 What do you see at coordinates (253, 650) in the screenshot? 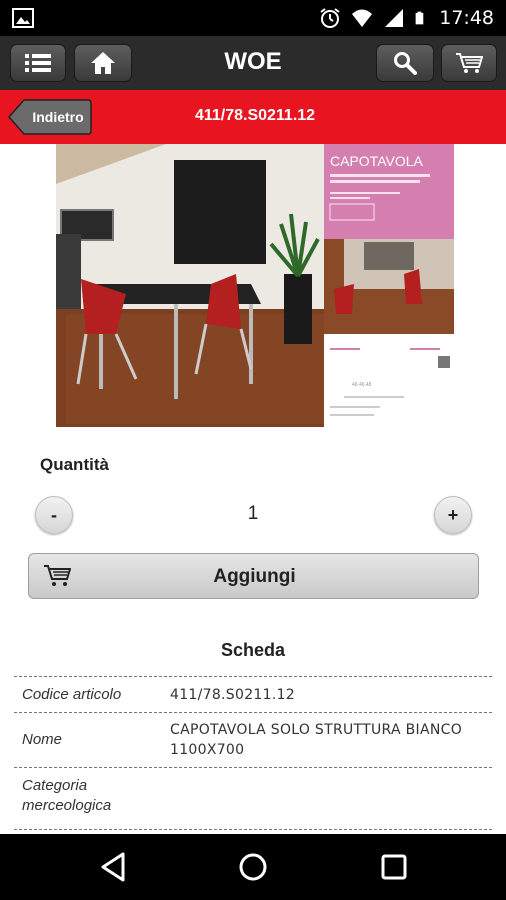
I see `scheda-title: Scheda` at bounding box center [253, 650].